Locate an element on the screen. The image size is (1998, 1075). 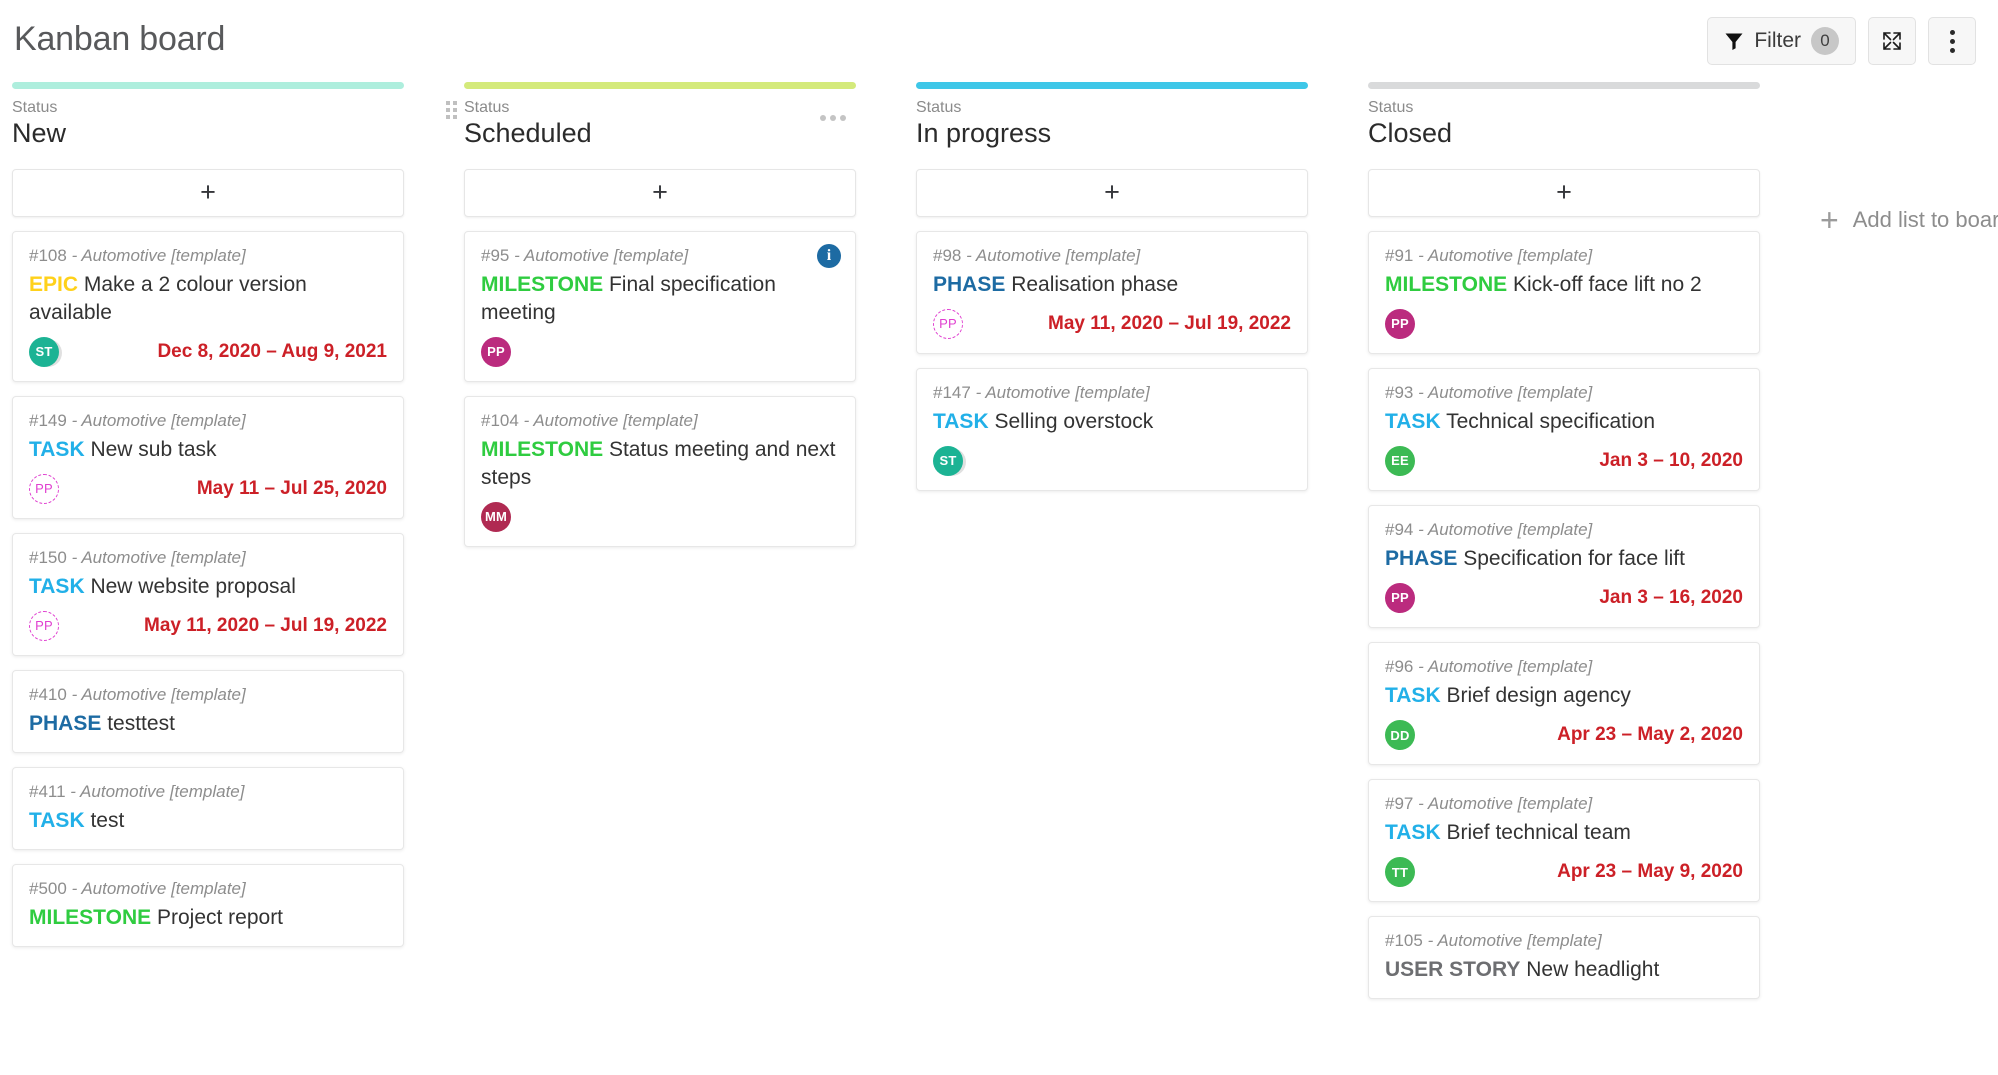
card-footer: PP May 11 – Jul 25, 2020 is located at coordinates (208, 488).